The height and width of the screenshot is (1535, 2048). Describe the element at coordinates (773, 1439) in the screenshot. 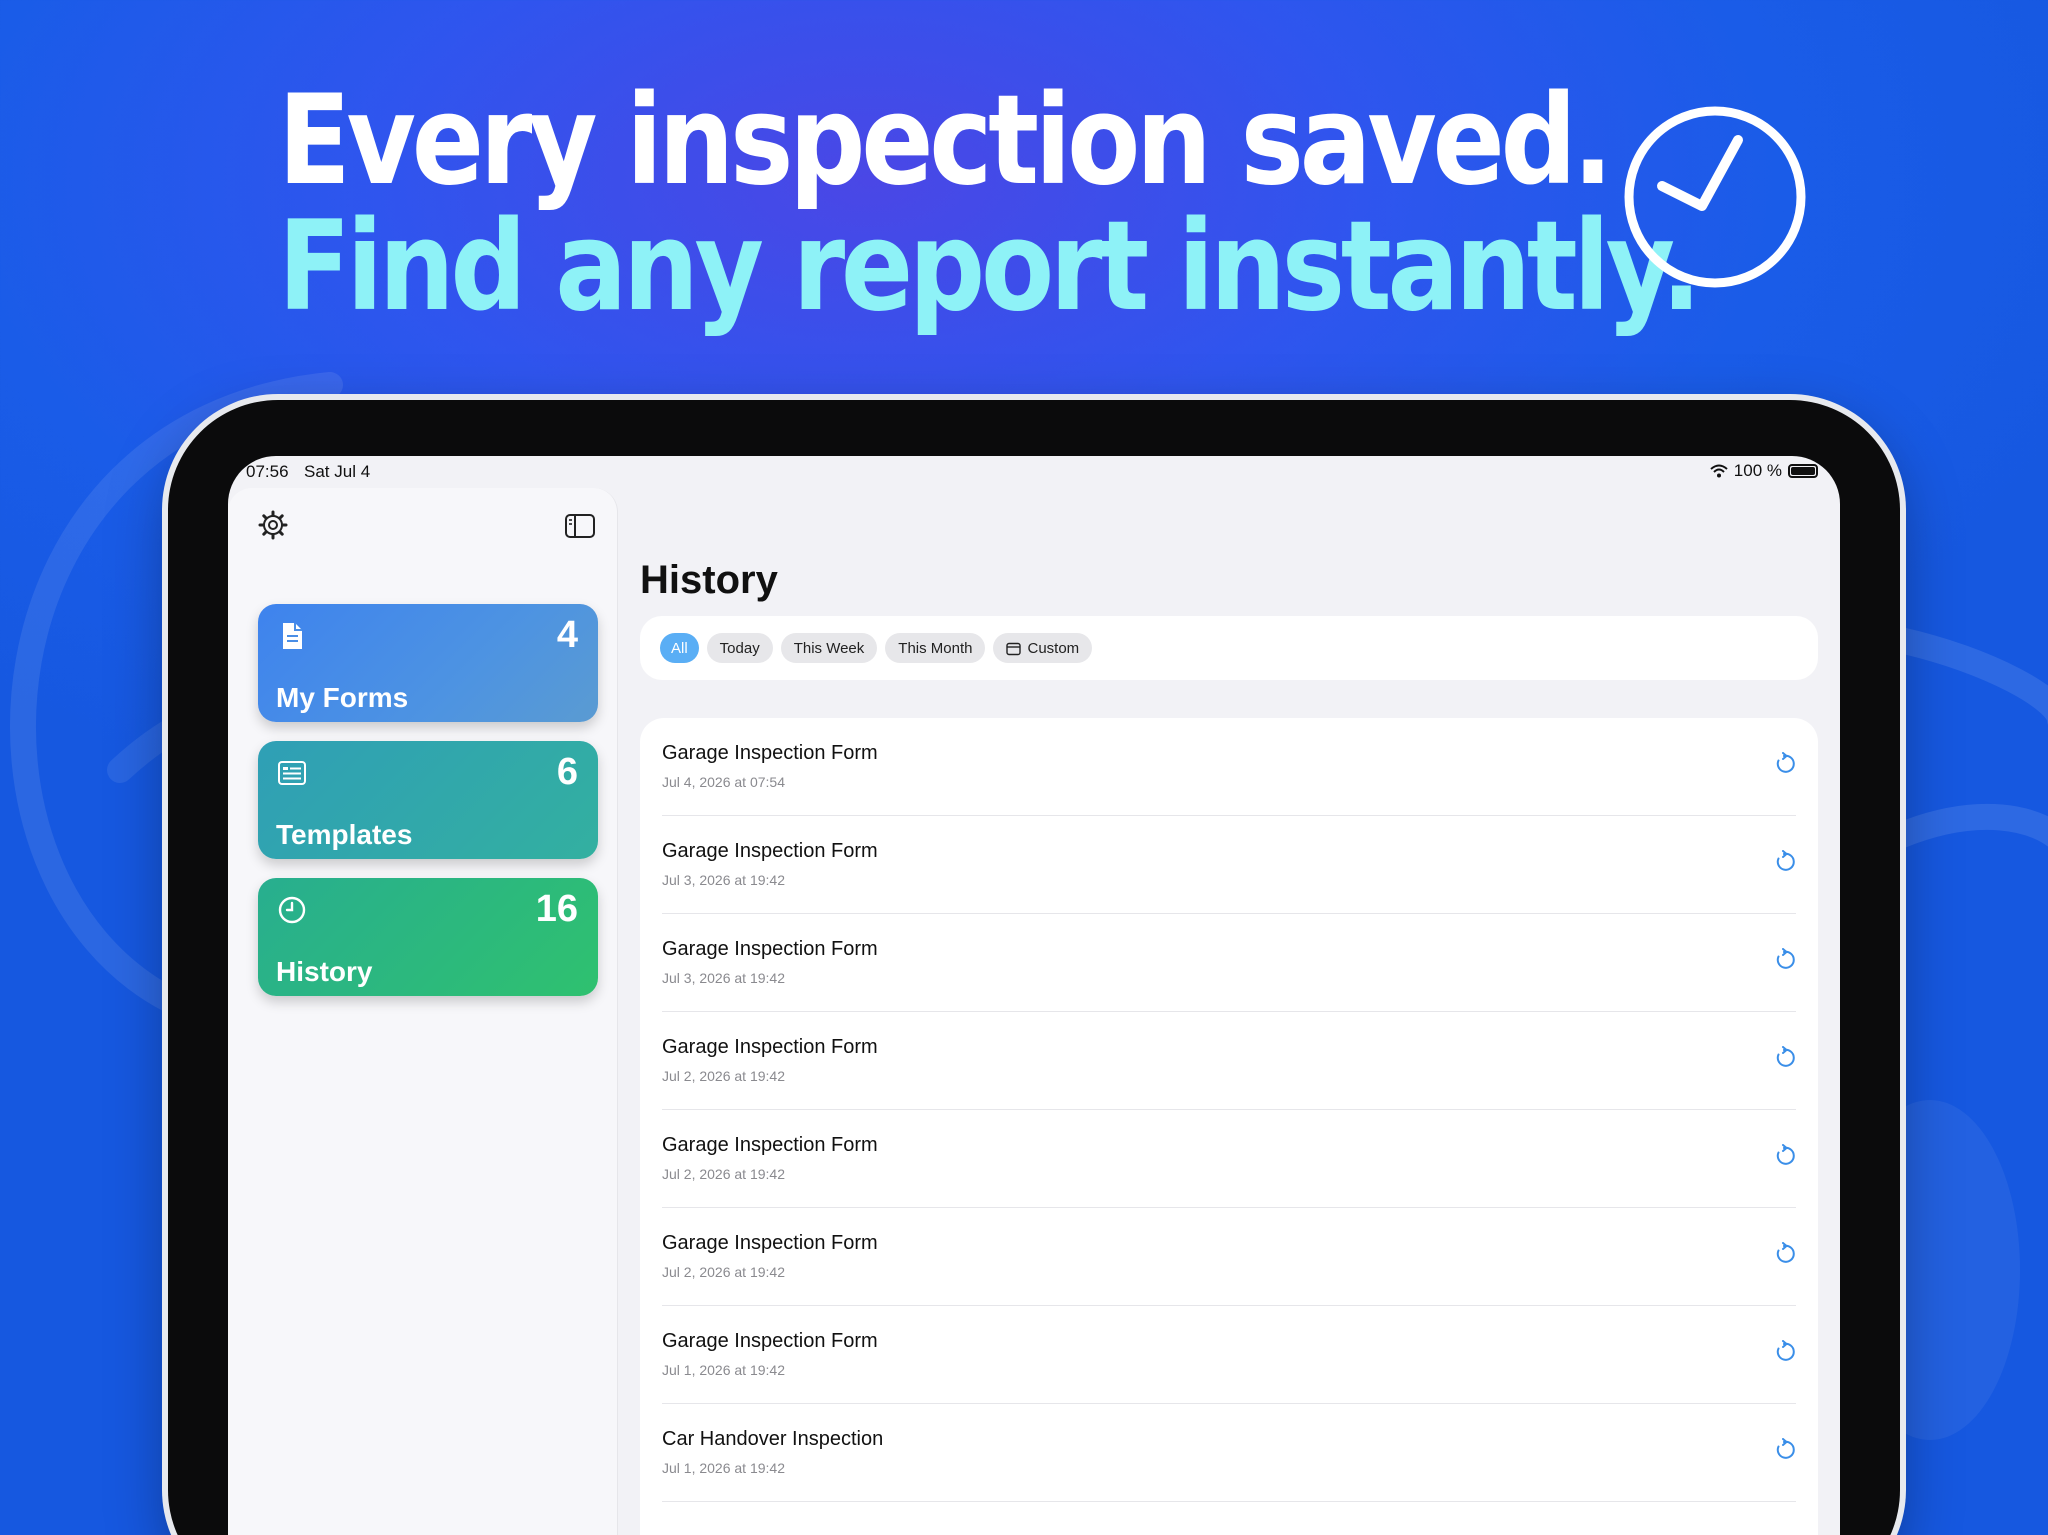

I see `history-row-title: Car Handover Inspection` at that location.